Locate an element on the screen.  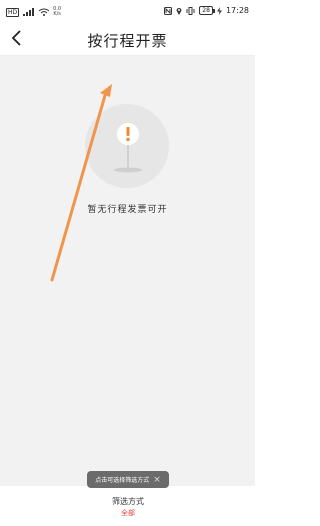
filter-label: 筛选方式 is located at coordinates (128, 501).